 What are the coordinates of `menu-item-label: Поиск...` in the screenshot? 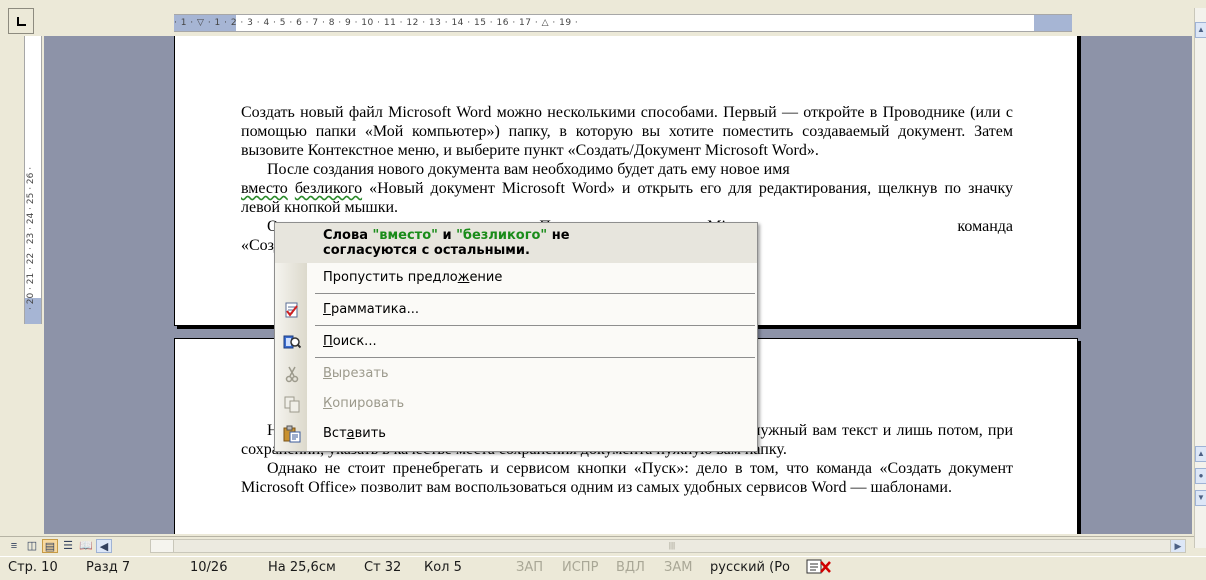 It's located at (350, 341).